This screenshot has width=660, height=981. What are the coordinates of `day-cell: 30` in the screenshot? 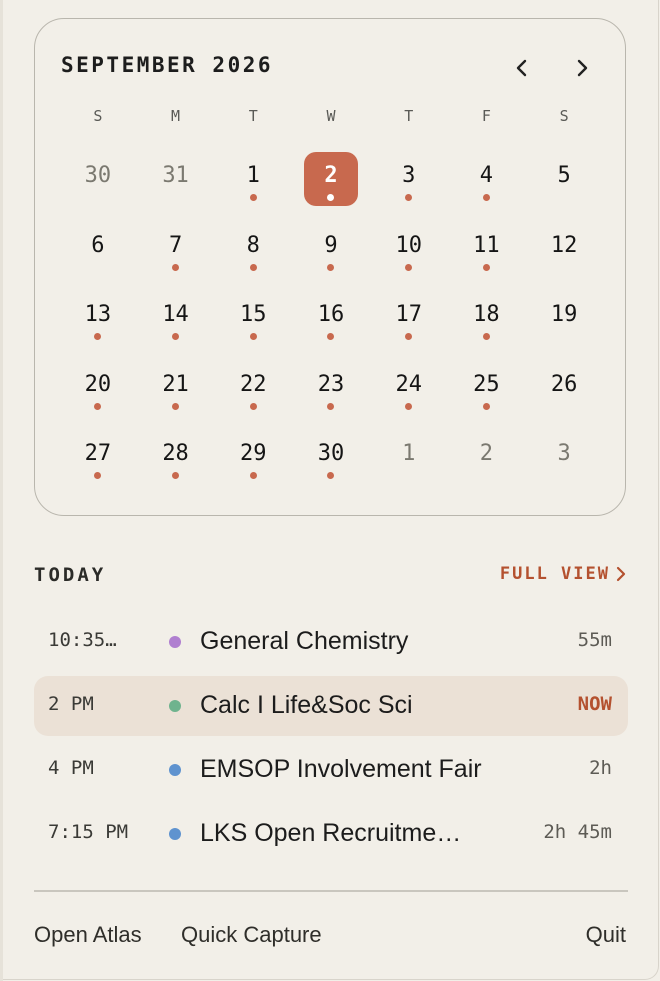 It's located at (98, 184).